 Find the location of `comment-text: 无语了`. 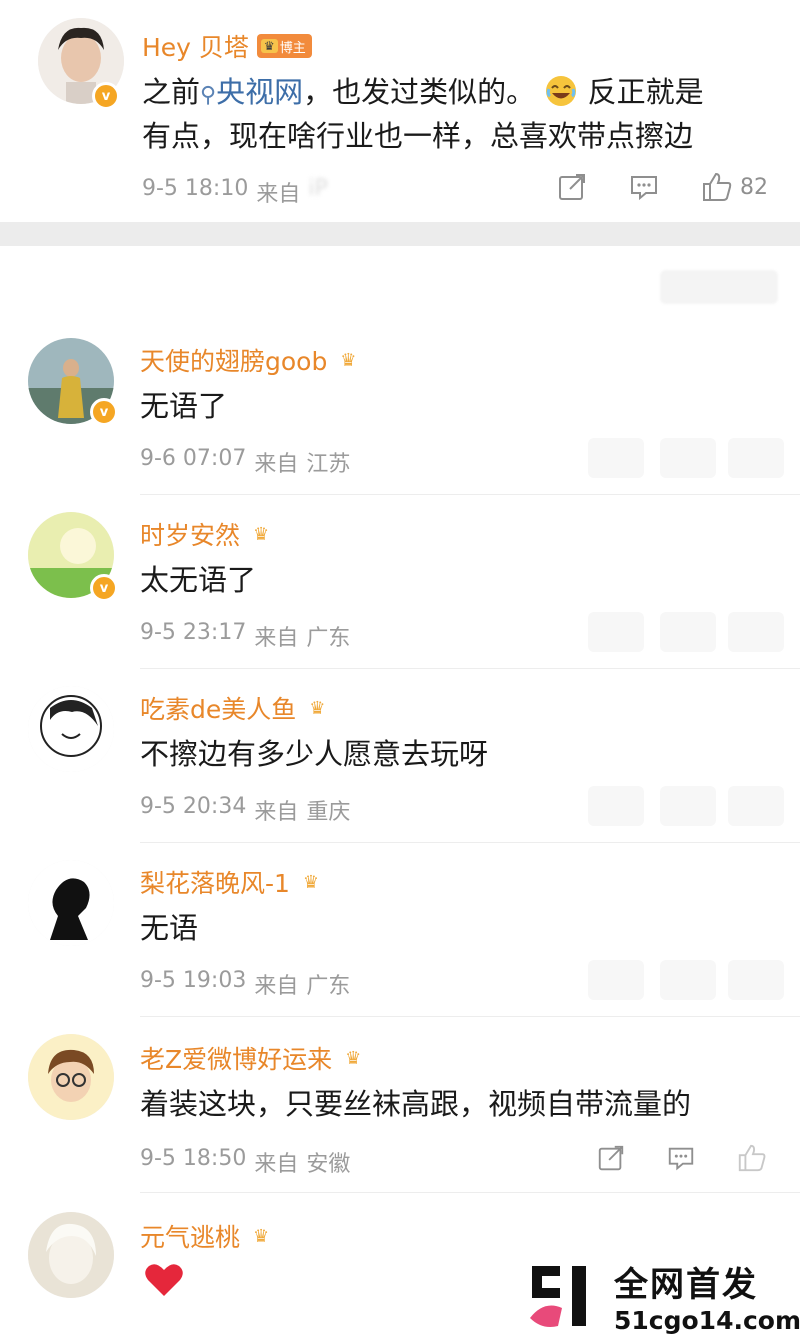

comment-text: 无语了 is located at coordinates (184, 406).